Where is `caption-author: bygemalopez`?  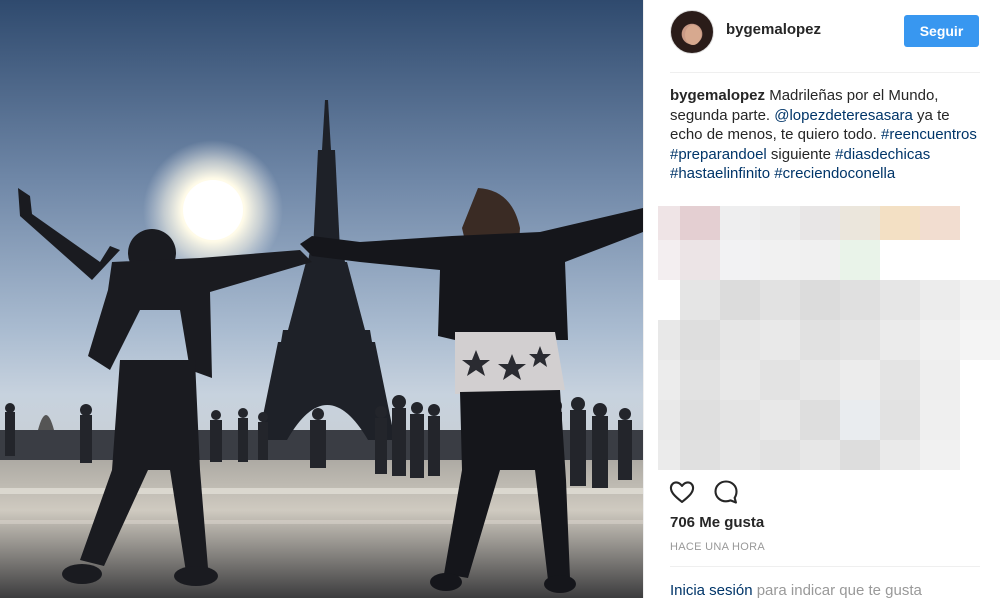 caption-author: bygemalopez is located at coordinates (717, 95).